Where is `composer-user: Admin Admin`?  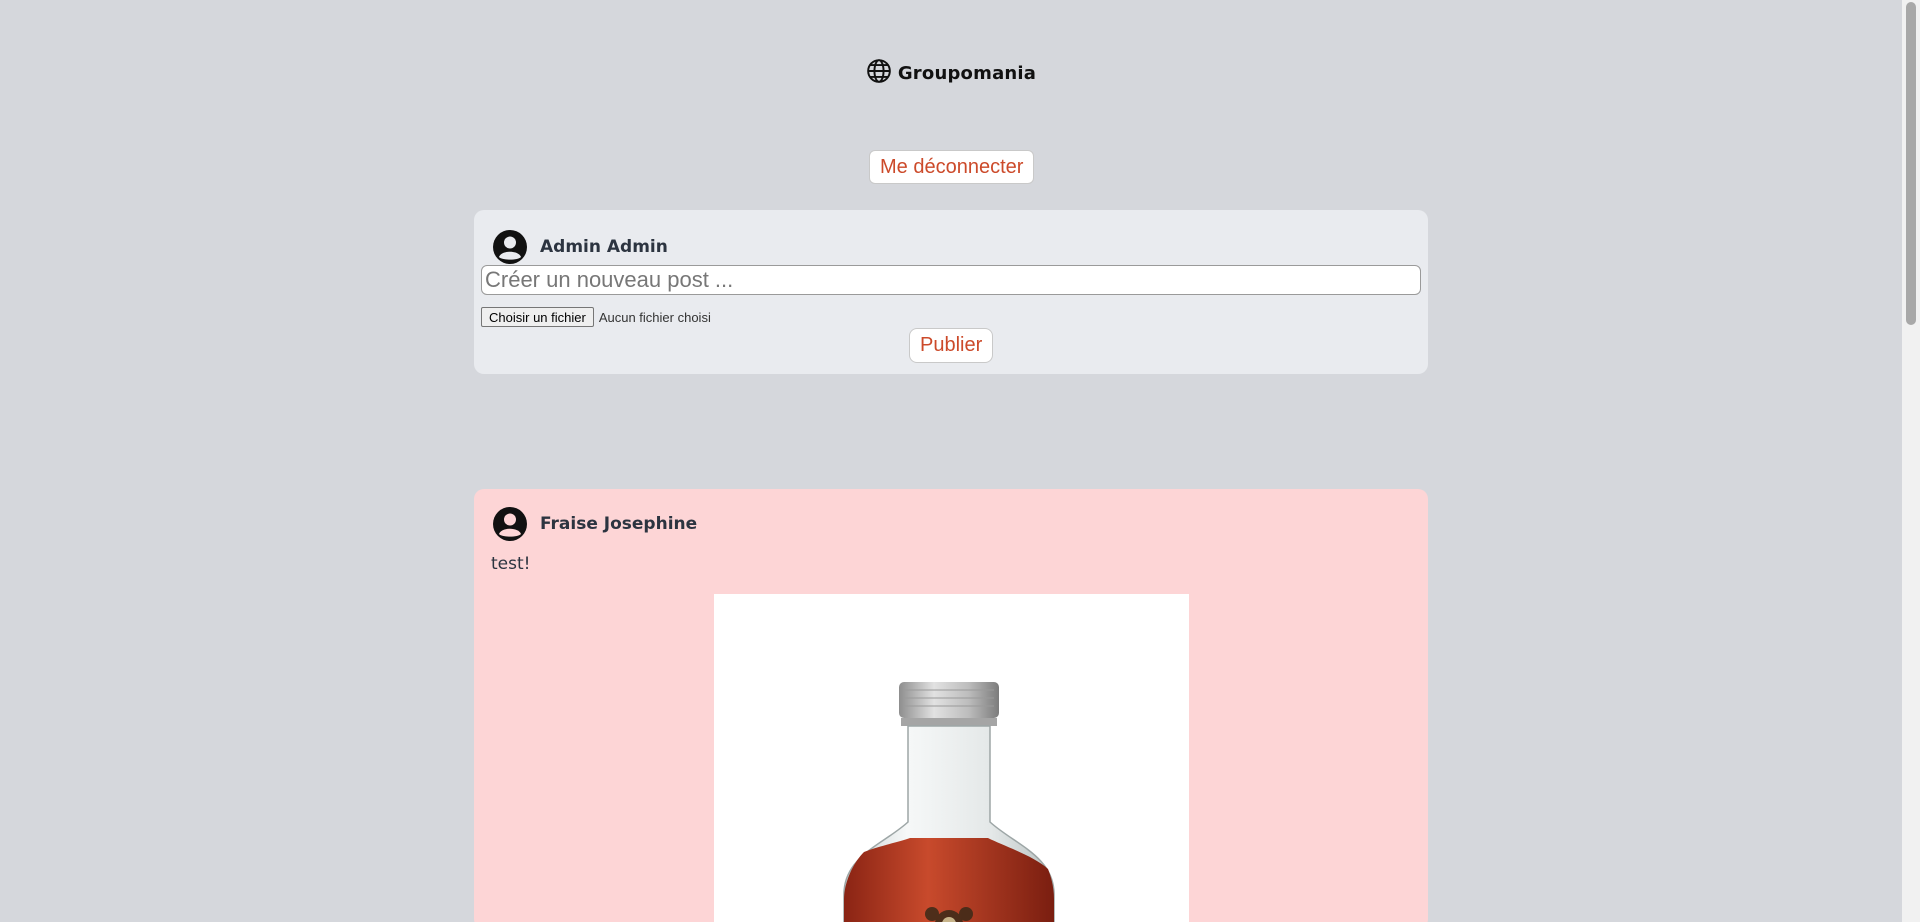 composer-user: Admin Admin is located at coordinates (580, 247).